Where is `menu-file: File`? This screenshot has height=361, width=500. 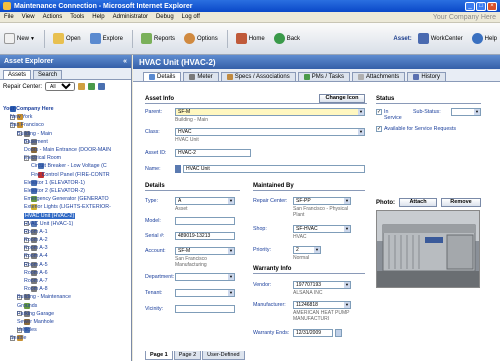 menu-file: File is located at coordinates (9, 17).